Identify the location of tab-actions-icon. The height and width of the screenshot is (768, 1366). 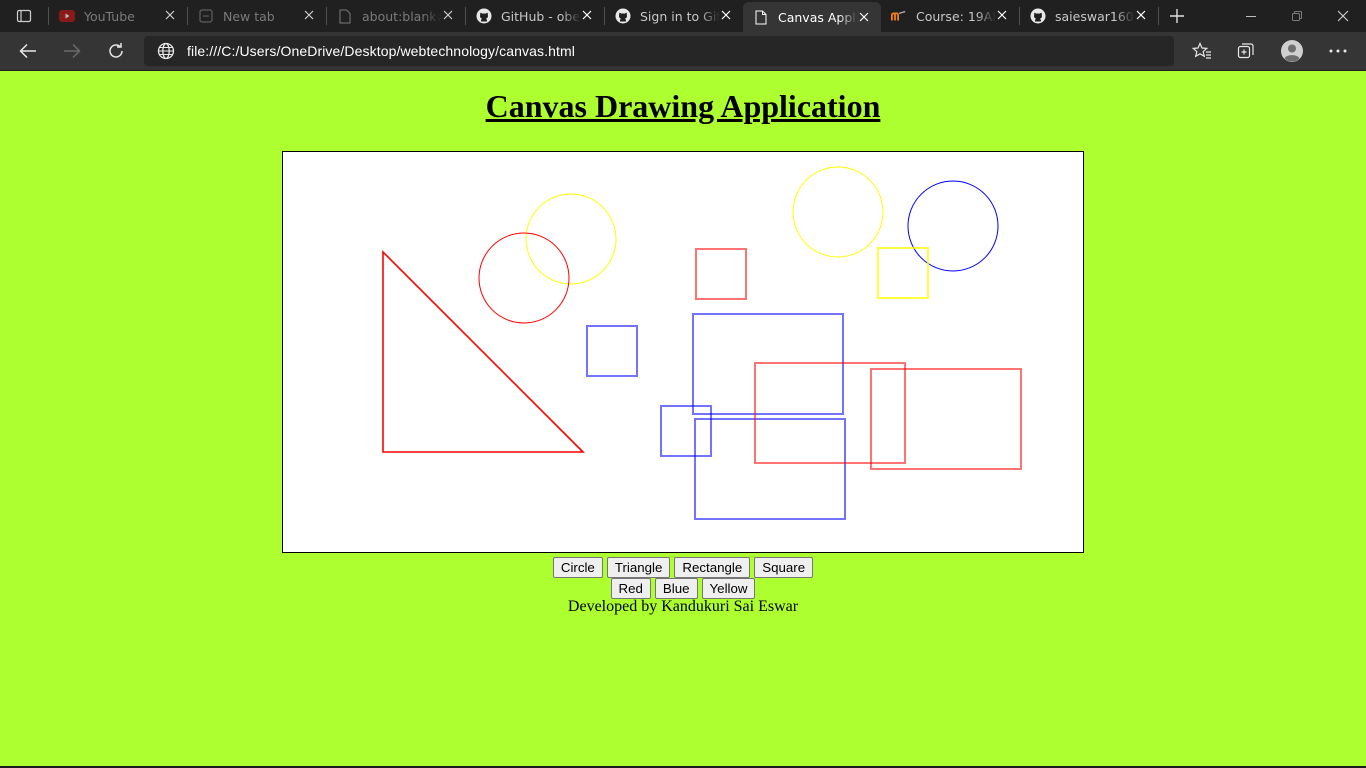
(24, 16).